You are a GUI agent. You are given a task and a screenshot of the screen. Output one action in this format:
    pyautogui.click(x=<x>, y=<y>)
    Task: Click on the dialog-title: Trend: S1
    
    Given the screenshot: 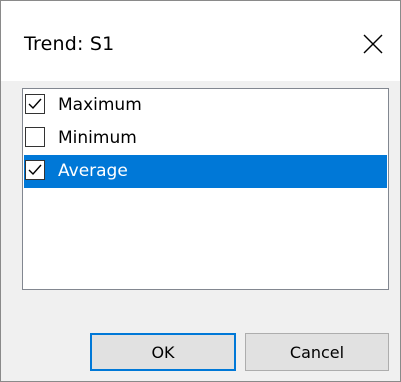 What is the action you would take?
    pyautogui.click(x=69, y=44)
    